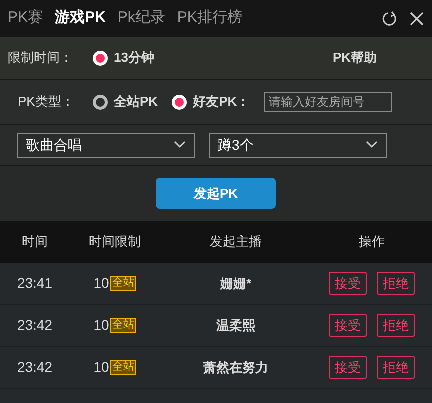  Describe the element at coordinates (328, 102) in the screenshot. I see `room-number-field: 请输入好友房间号` at that location.